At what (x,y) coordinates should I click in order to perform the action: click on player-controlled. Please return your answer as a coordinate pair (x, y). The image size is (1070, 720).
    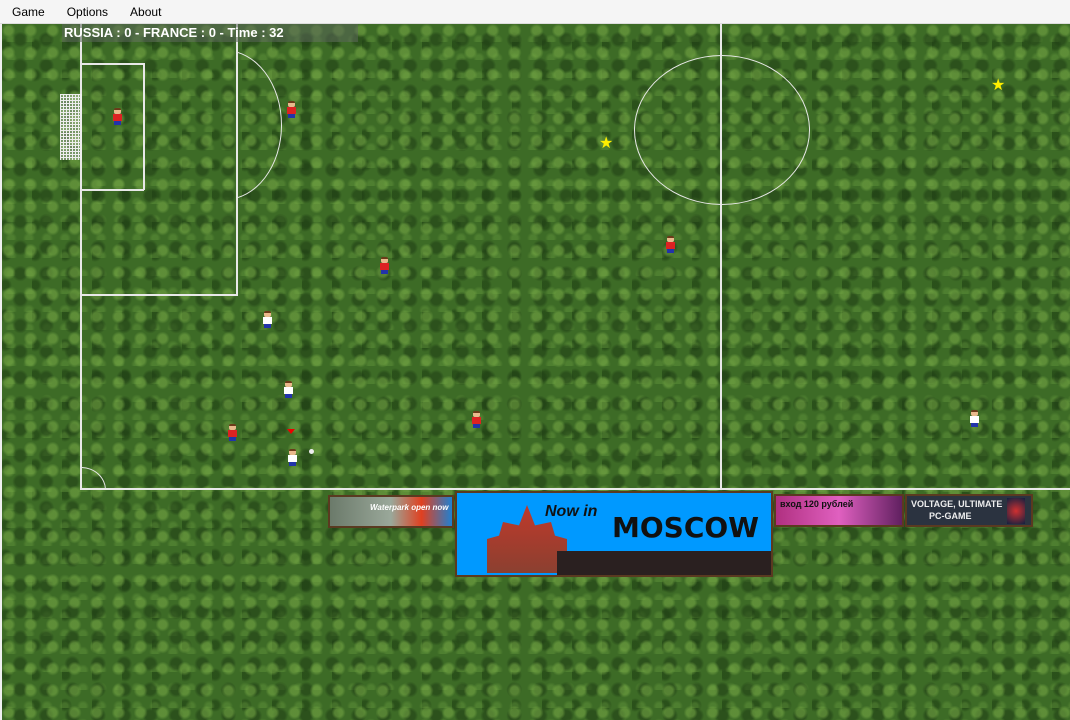
    Looking at the image, I should click on (292, 458).